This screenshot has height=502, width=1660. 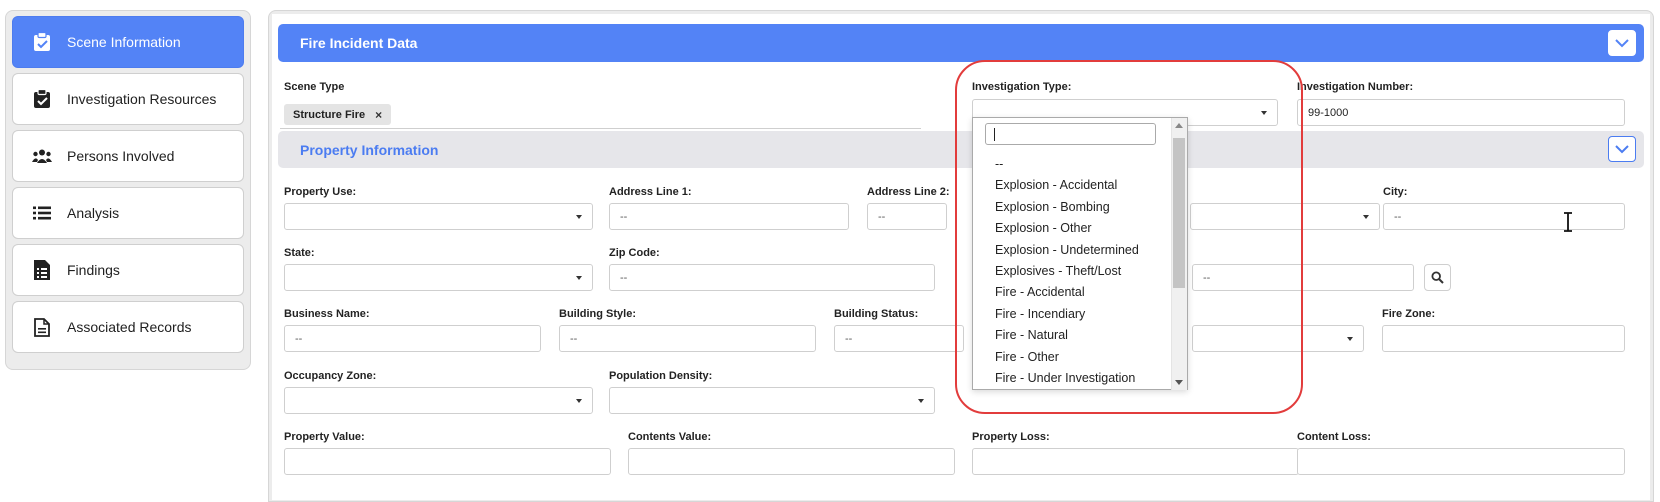 What do you see at coordinates (1503, 338) in the screenshot?
I see `fire-zone-input` at bounding box center [1503, 338].